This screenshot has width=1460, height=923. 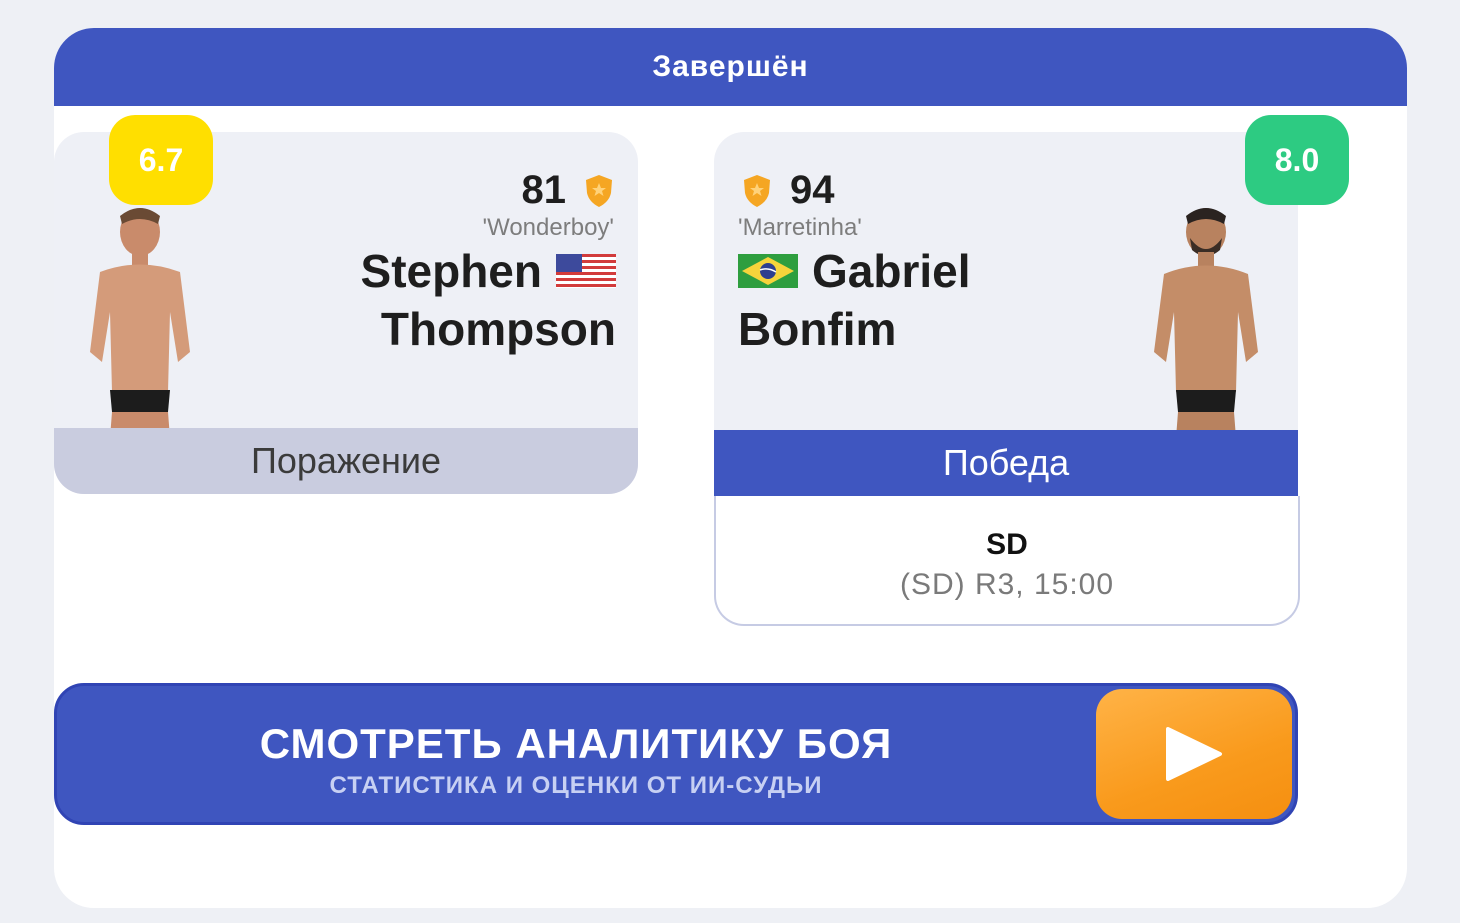 I want to click on play-button, so click(x=1194, y=754).